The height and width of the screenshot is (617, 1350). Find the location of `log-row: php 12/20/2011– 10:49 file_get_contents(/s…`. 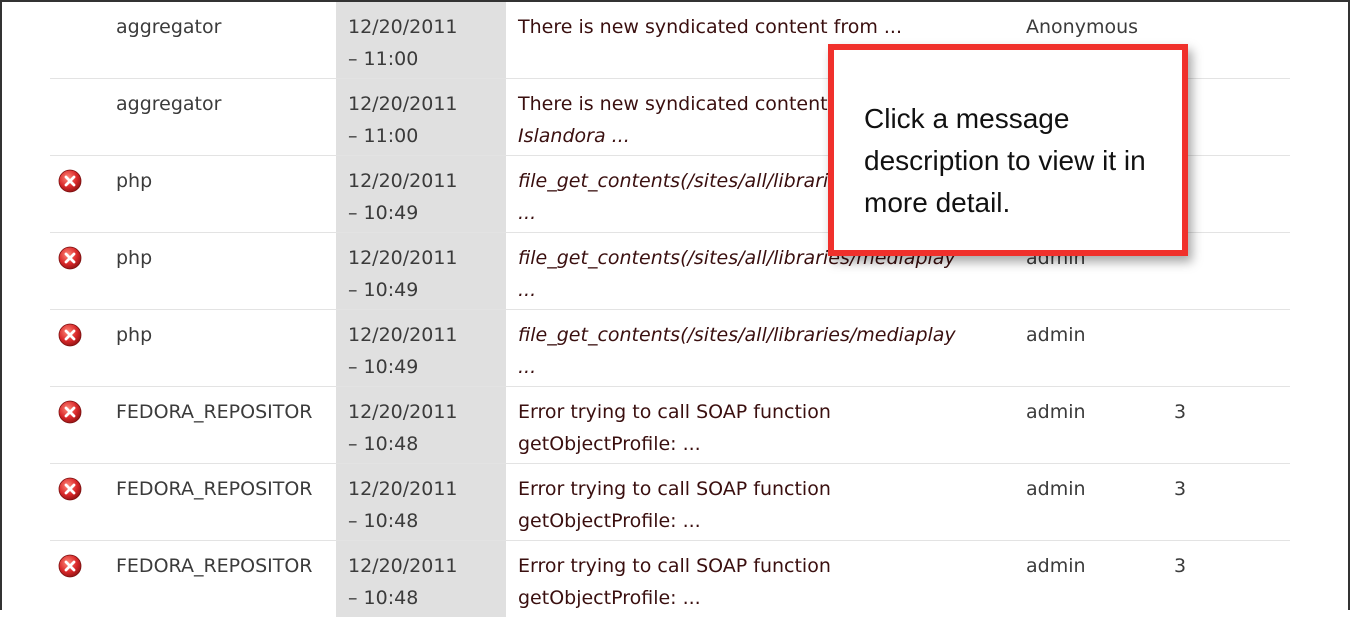

log-row: php 12/20/2011– 10:49 file_get_contents(/s… is located at coordinates (670, 348).